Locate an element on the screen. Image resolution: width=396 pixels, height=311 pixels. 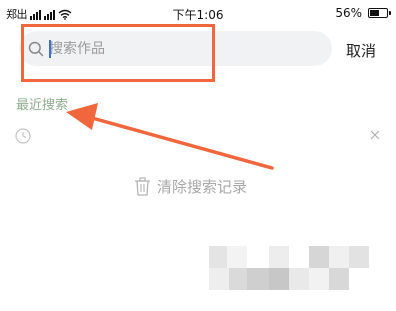
battery-percent: 56% is located at coordinates (348, 13).